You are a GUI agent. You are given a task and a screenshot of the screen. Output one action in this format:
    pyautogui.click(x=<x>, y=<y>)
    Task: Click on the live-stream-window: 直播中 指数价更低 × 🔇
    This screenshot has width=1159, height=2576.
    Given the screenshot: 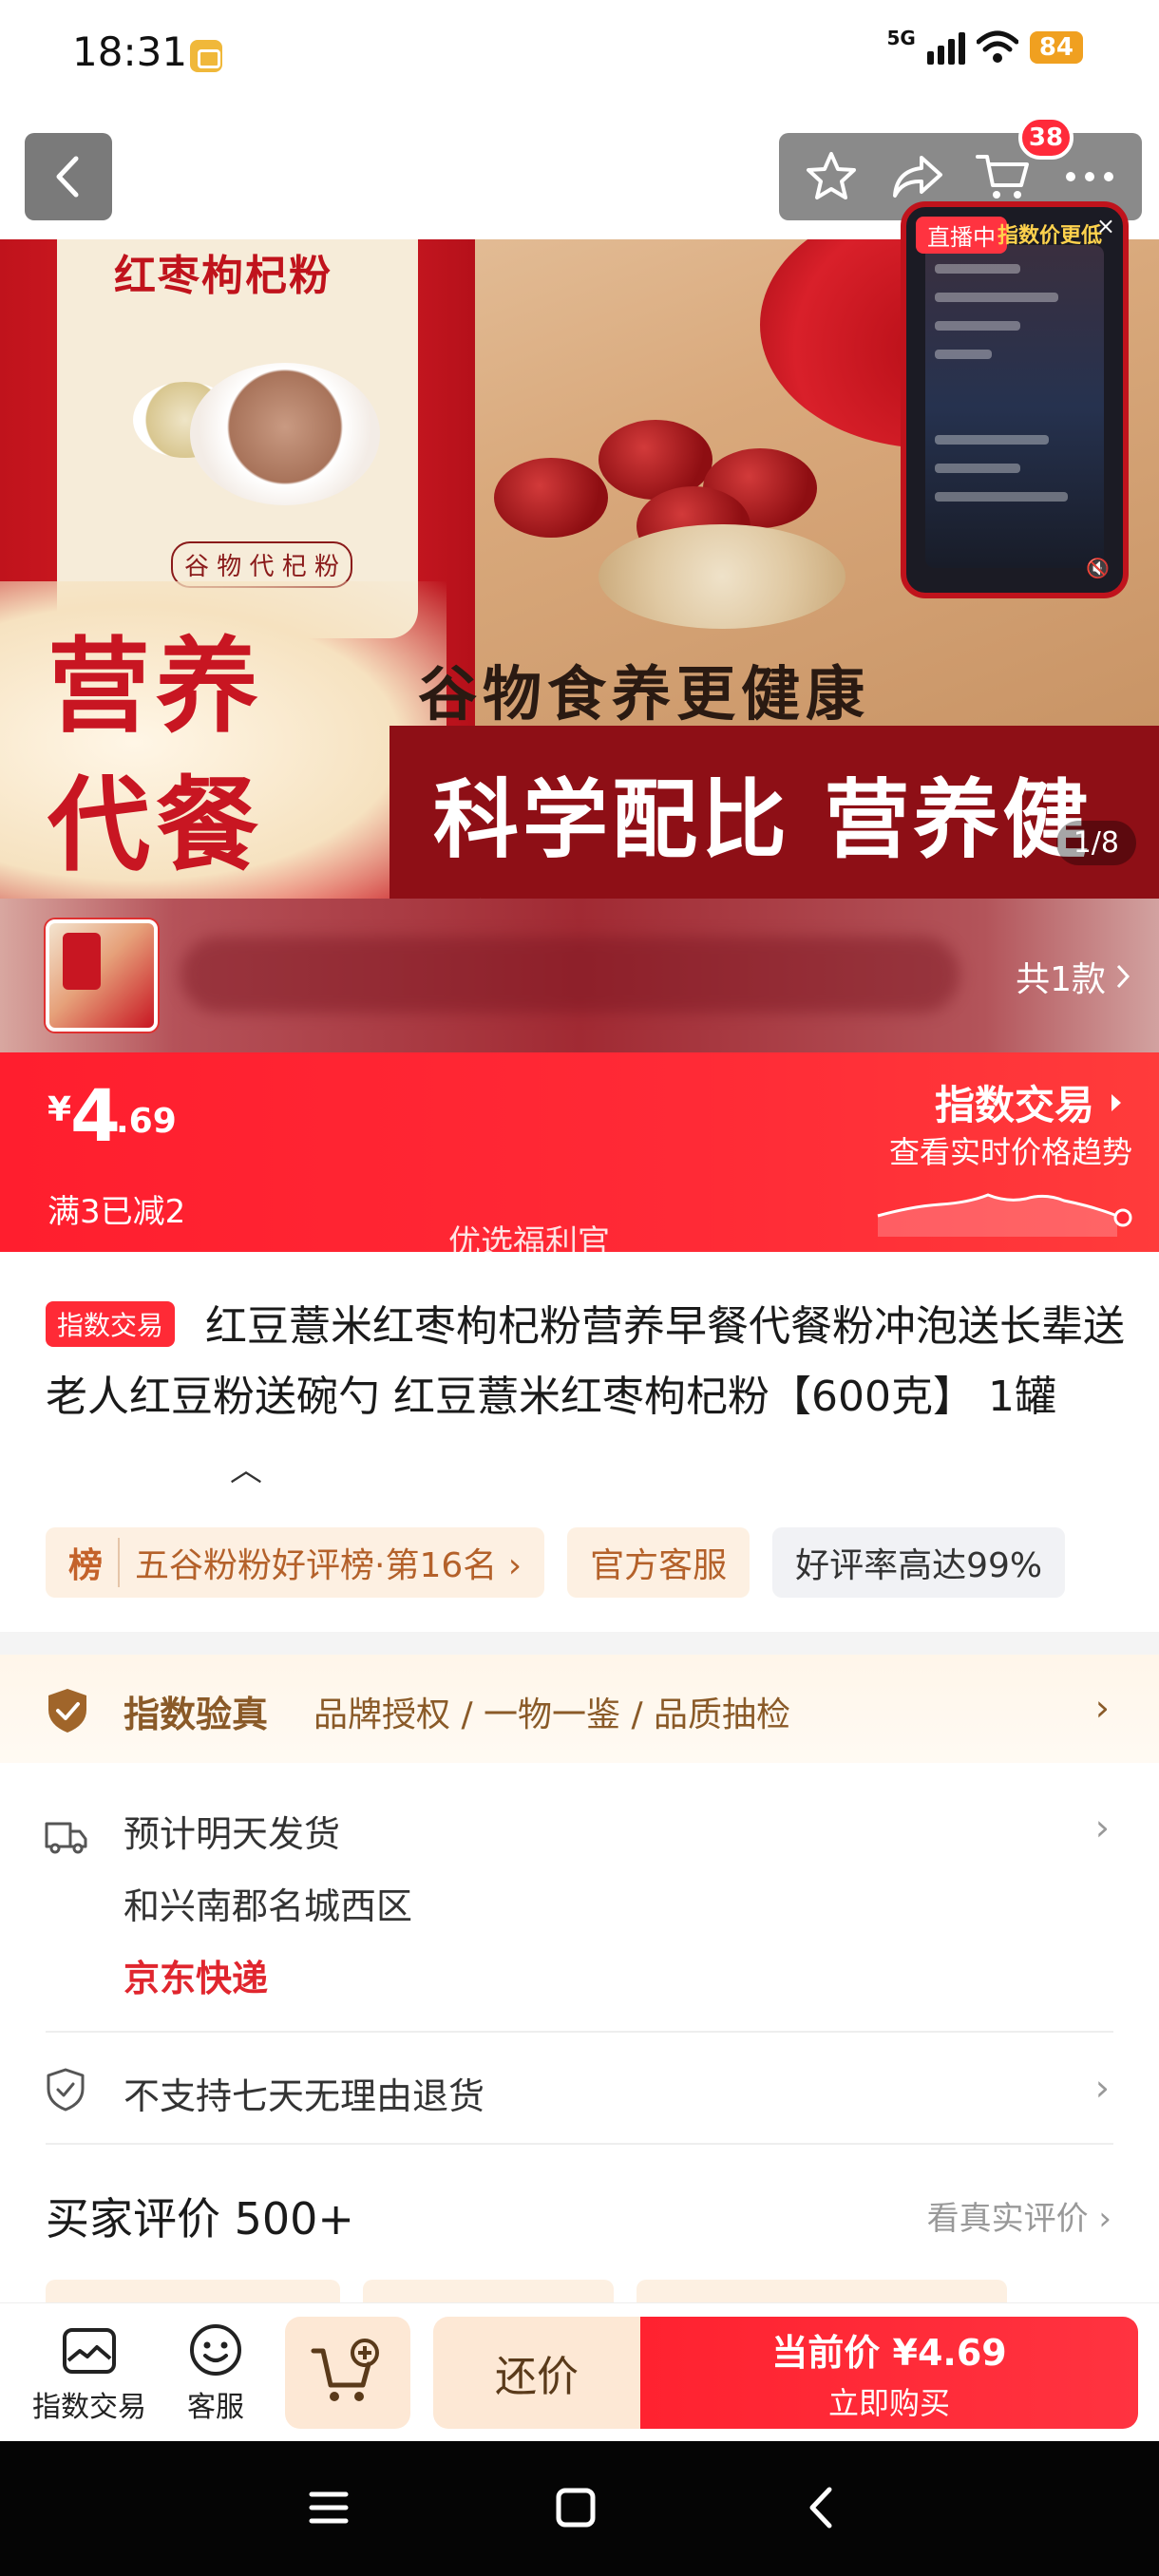 What is the action you would take?
    pyautogui.click(x=1015, y=399)
    